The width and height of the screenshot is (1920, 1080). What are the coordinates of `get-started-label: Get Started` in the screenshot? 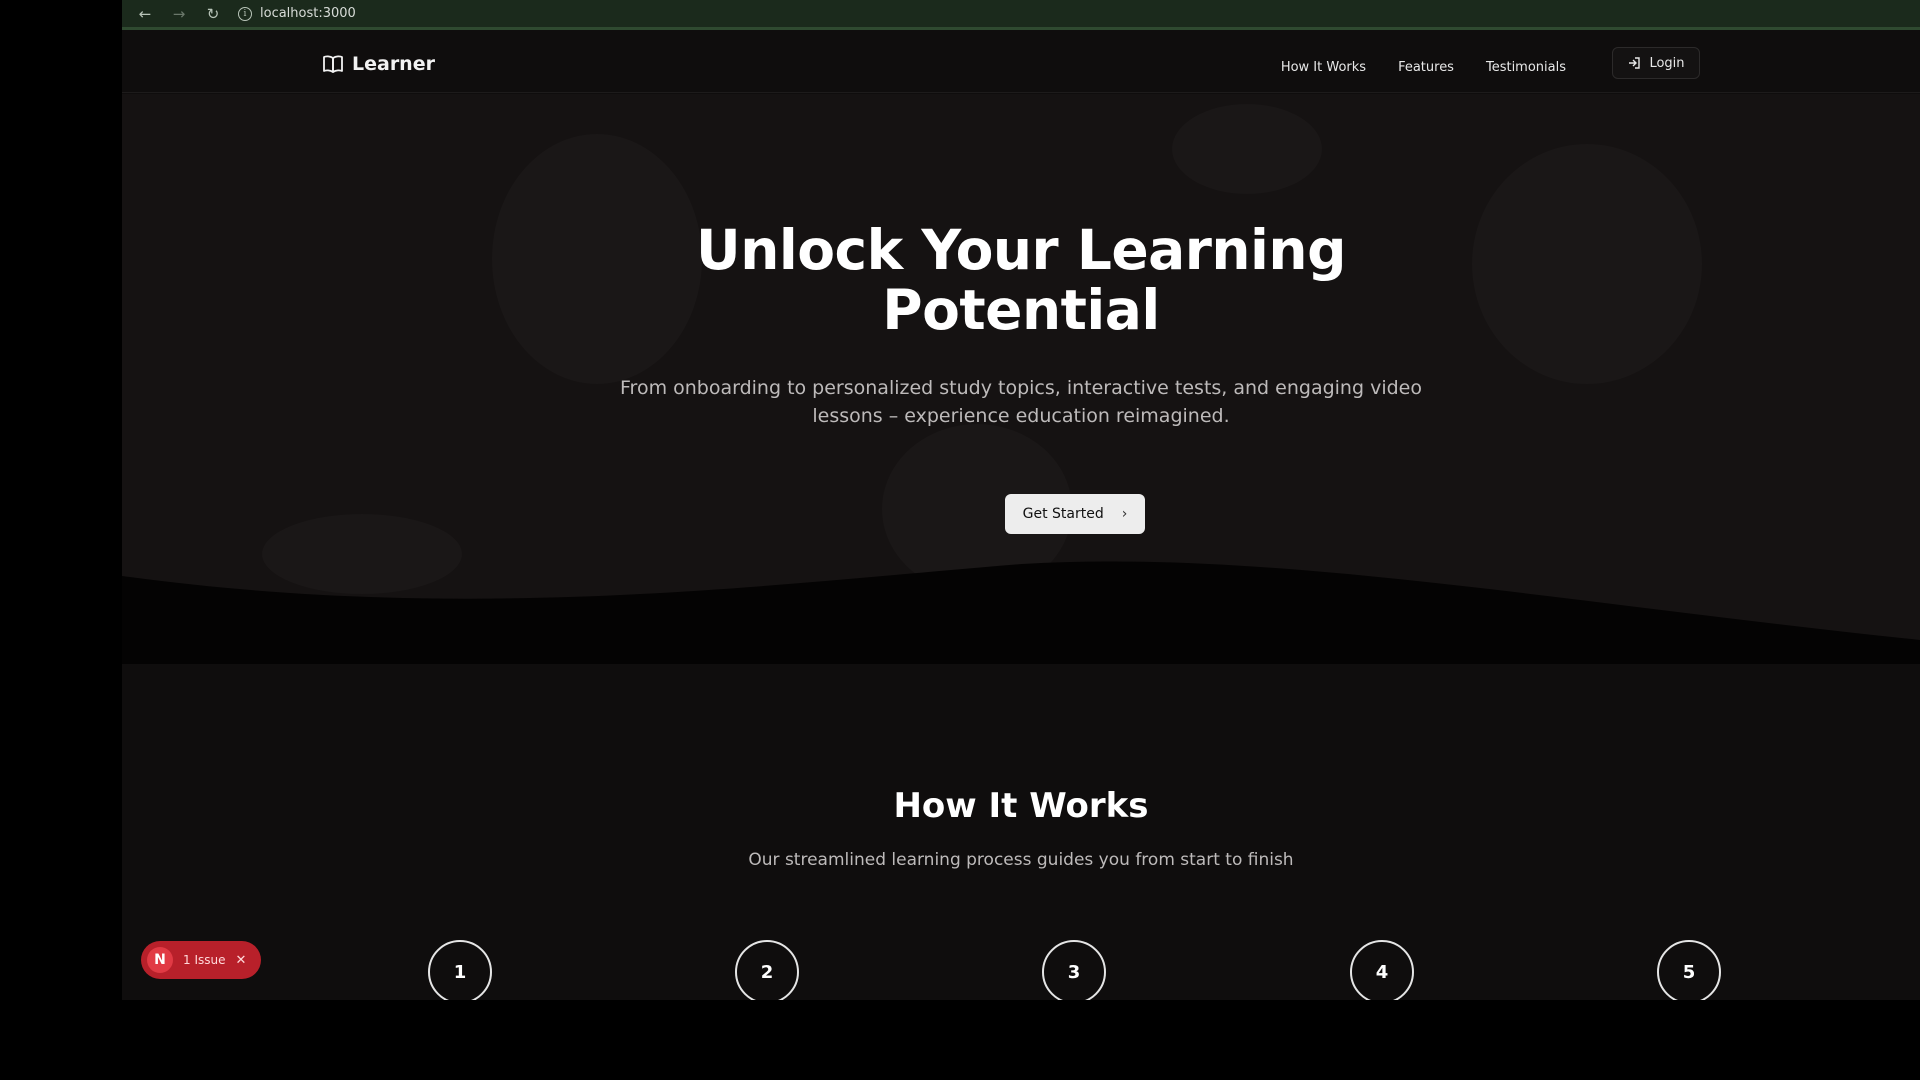 It's located at (1063, 514).